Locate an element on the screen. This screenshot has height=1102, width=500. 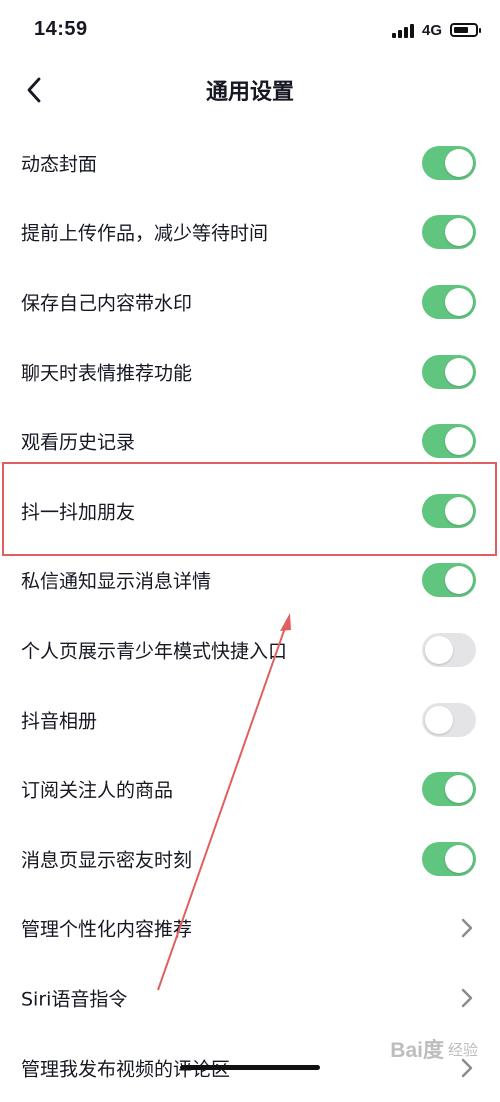
settings-row-label: 订阅关注人的商品 is located at coordinates (97, 790).